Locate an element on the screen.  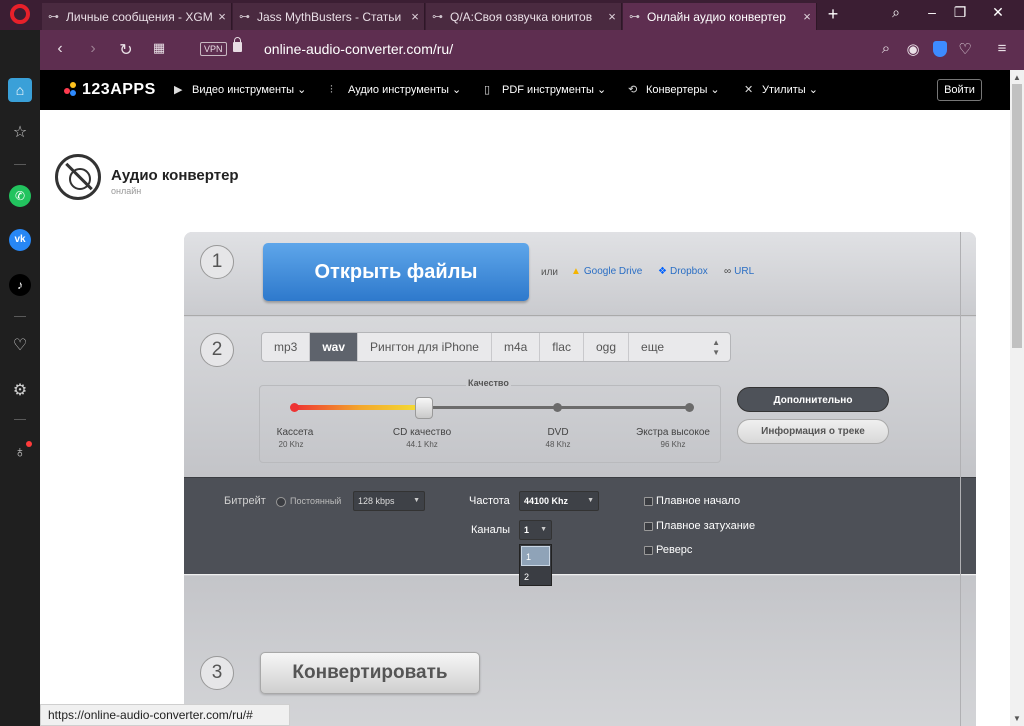
tab-title: Q/A:Своя озвучка юнитов is located at coordinates (521, 16).